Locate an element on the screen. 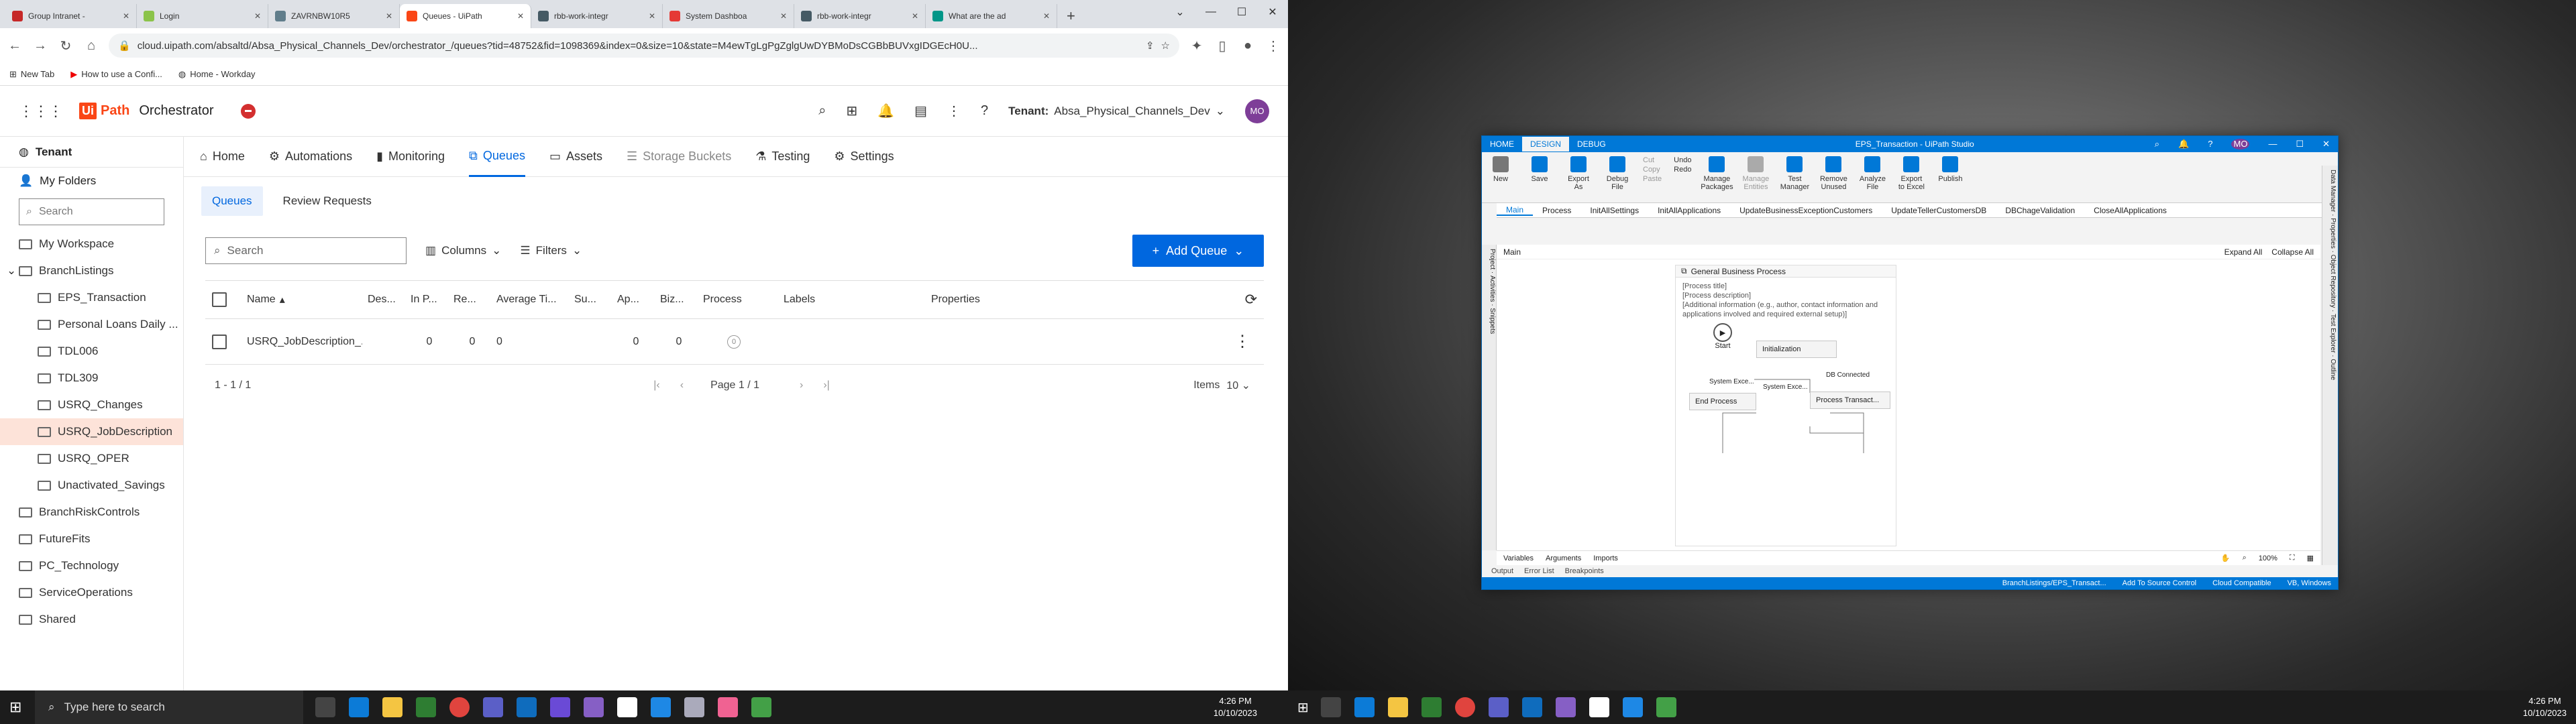  file-tab: InitAllSettings is located at coordinates (1614, 210).